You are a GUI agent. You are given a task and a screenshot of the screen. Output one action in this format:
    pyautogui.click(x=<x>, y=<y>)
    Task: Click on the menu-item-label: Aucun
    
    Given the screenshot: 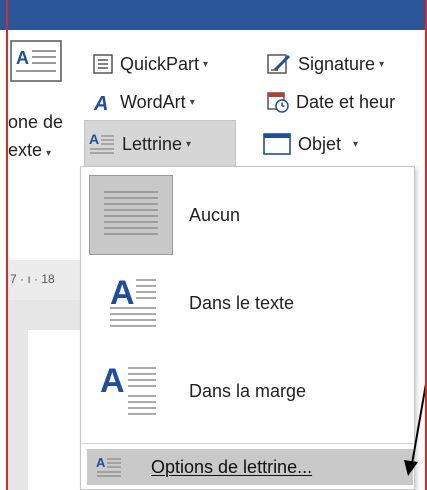 What is the action you would take?
    pyautogui.click(x=215, y=214)
    